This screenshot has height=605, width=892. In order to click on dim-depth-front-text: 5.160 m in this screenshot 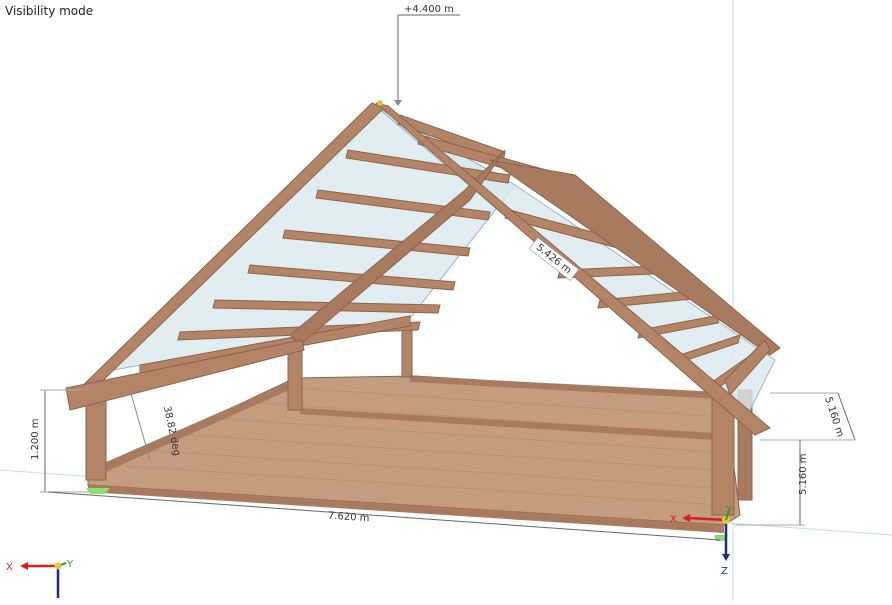, I will do `click(803, 474)`.